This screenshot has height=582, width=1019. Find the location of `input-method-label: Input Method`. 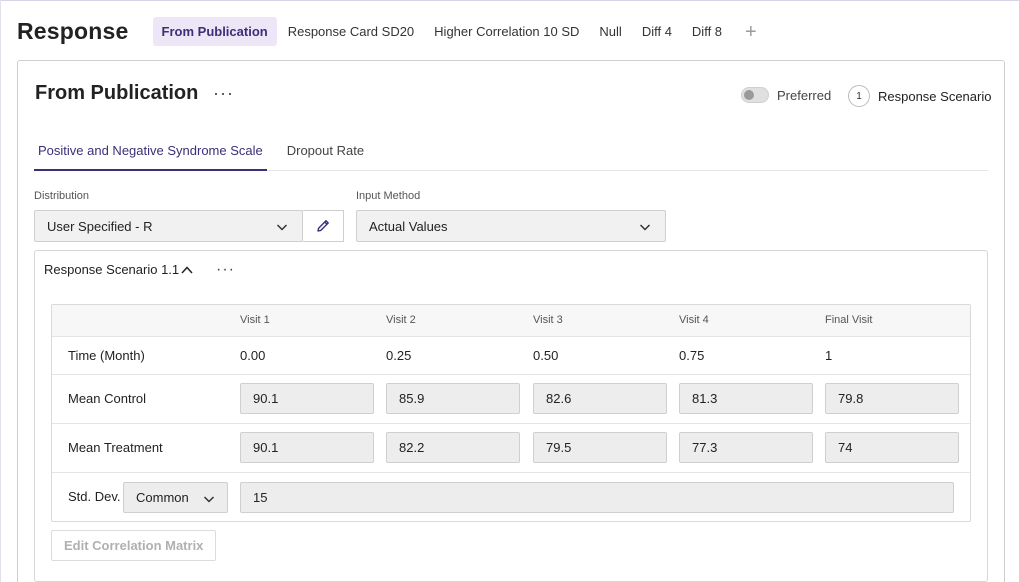

input-method-label: Input Method is located at coordinates (388, 196).